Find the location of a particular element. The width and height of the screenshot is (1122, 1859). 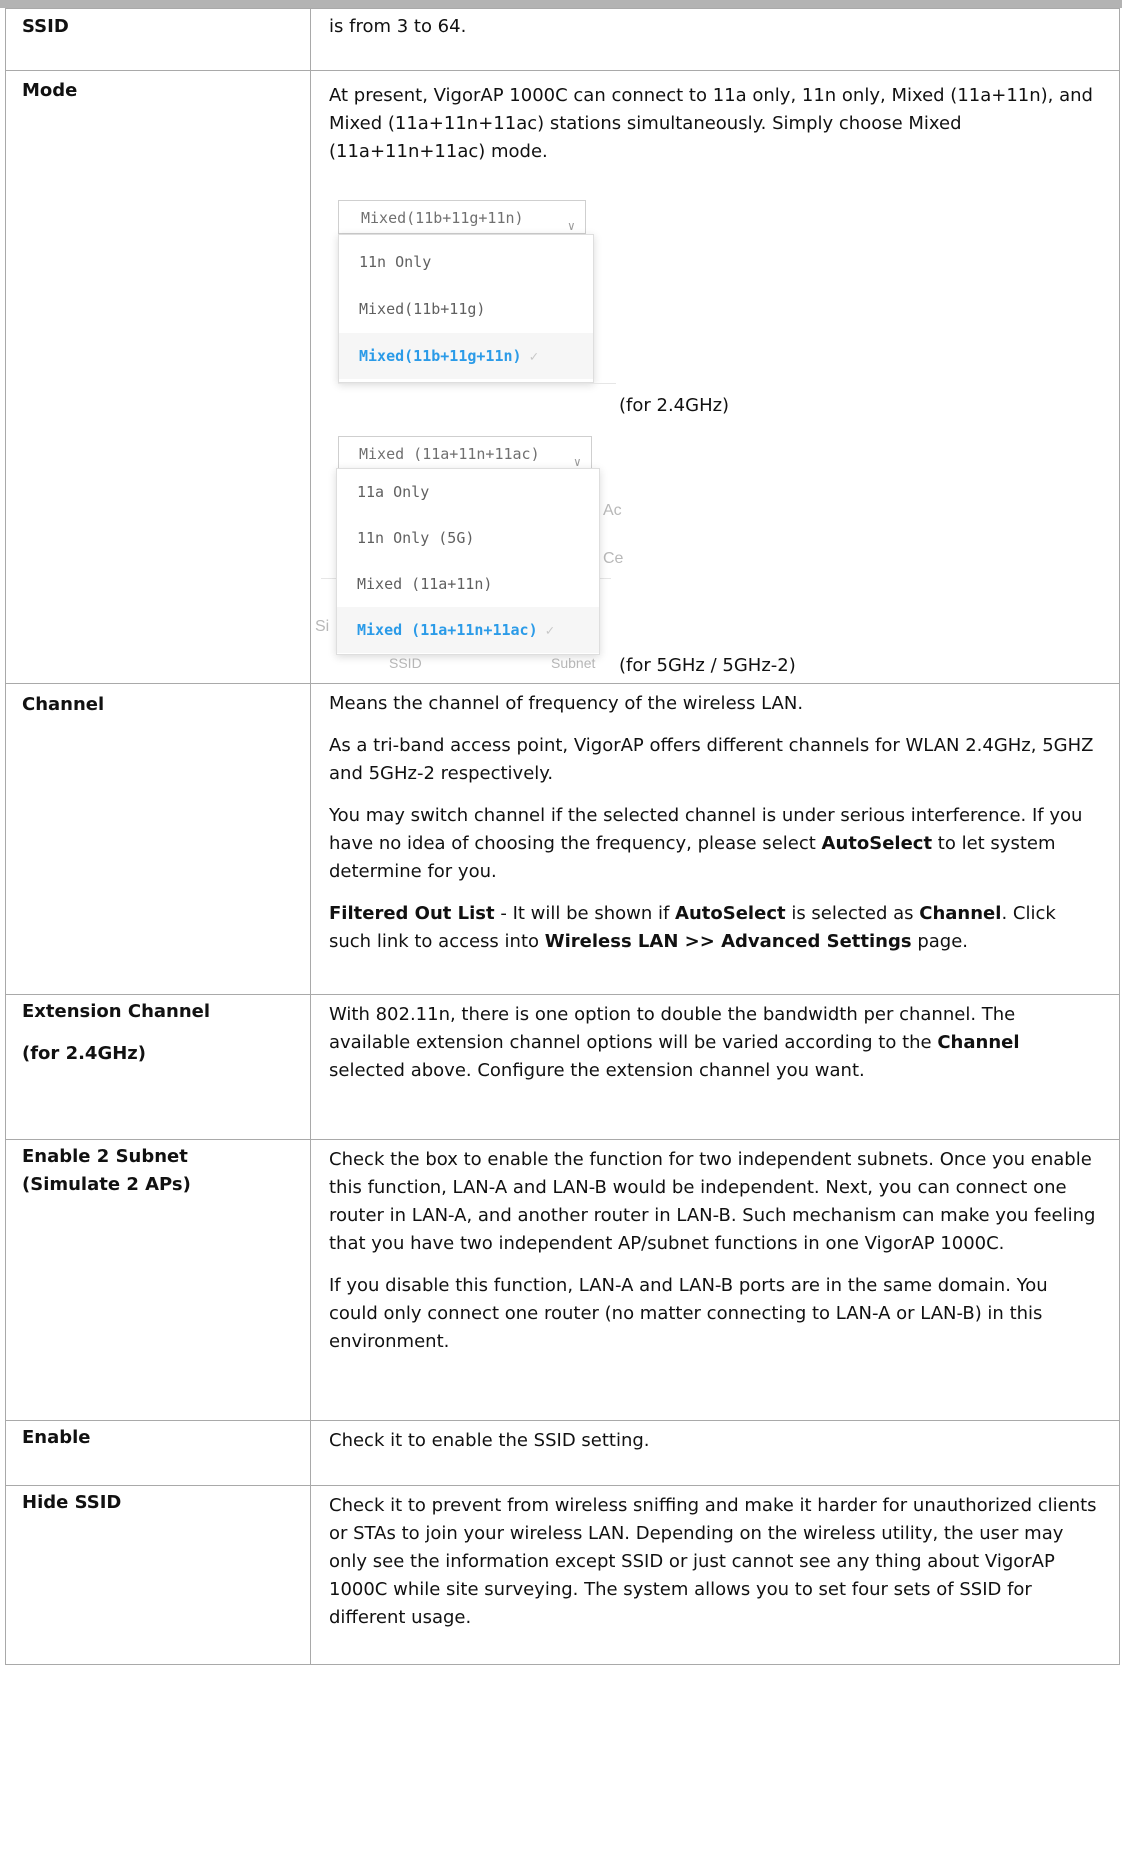

background-text: Si is located at coordinates (322, 626).